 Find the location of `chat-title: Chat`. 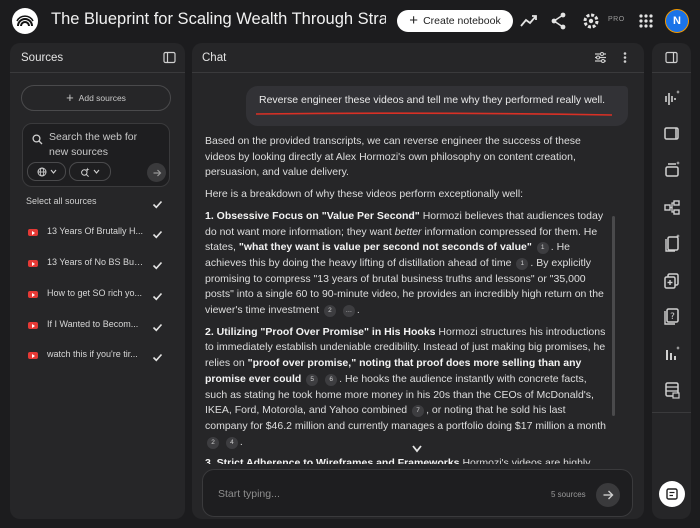

chat-title: Chat is located at coordinates (214, 58).